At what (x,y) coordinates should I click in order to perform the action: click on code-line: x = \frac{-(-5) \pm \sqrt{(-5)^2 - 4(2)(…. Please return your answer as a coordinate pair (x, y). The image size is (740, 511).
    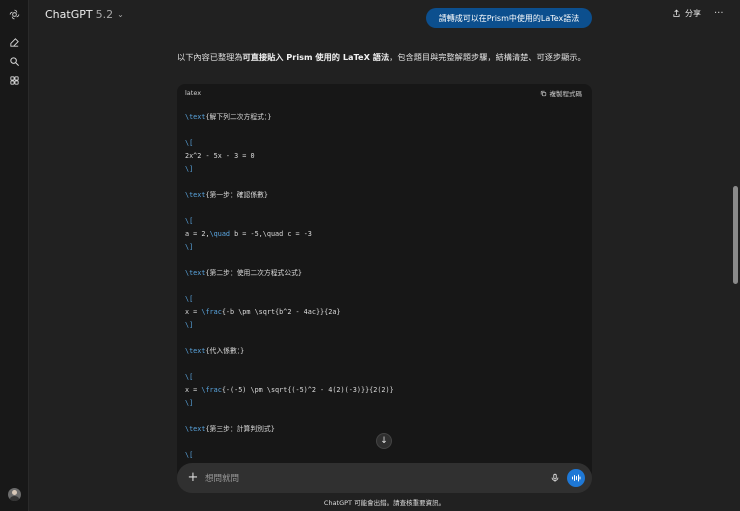
    Looking at the image, I should click on (289, 390).